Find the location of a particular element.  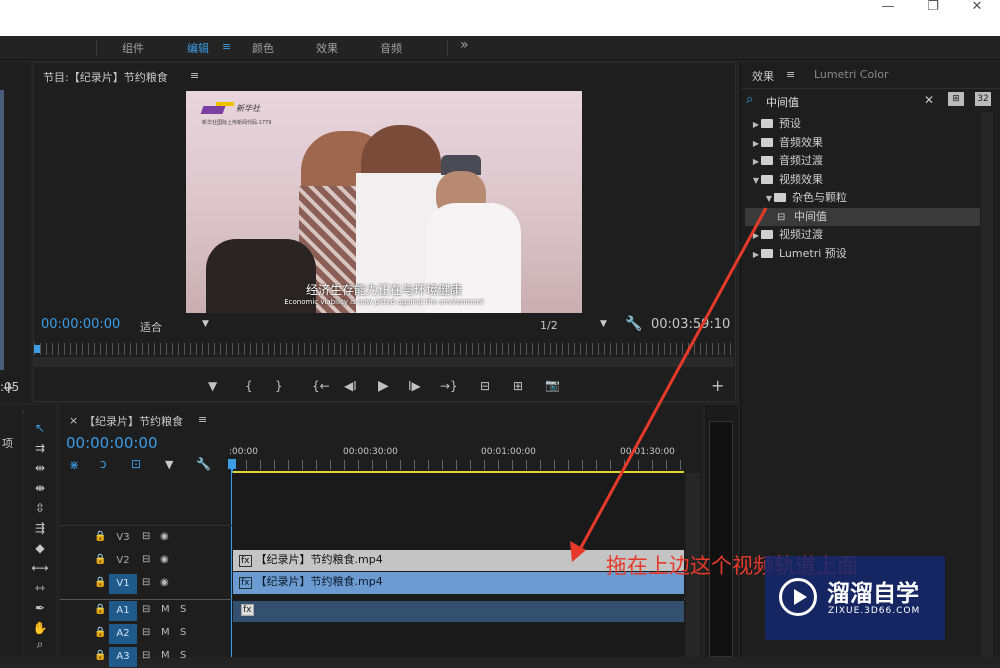

watermark-cn: 溜溜自学 is located at coordinates (873, 594).